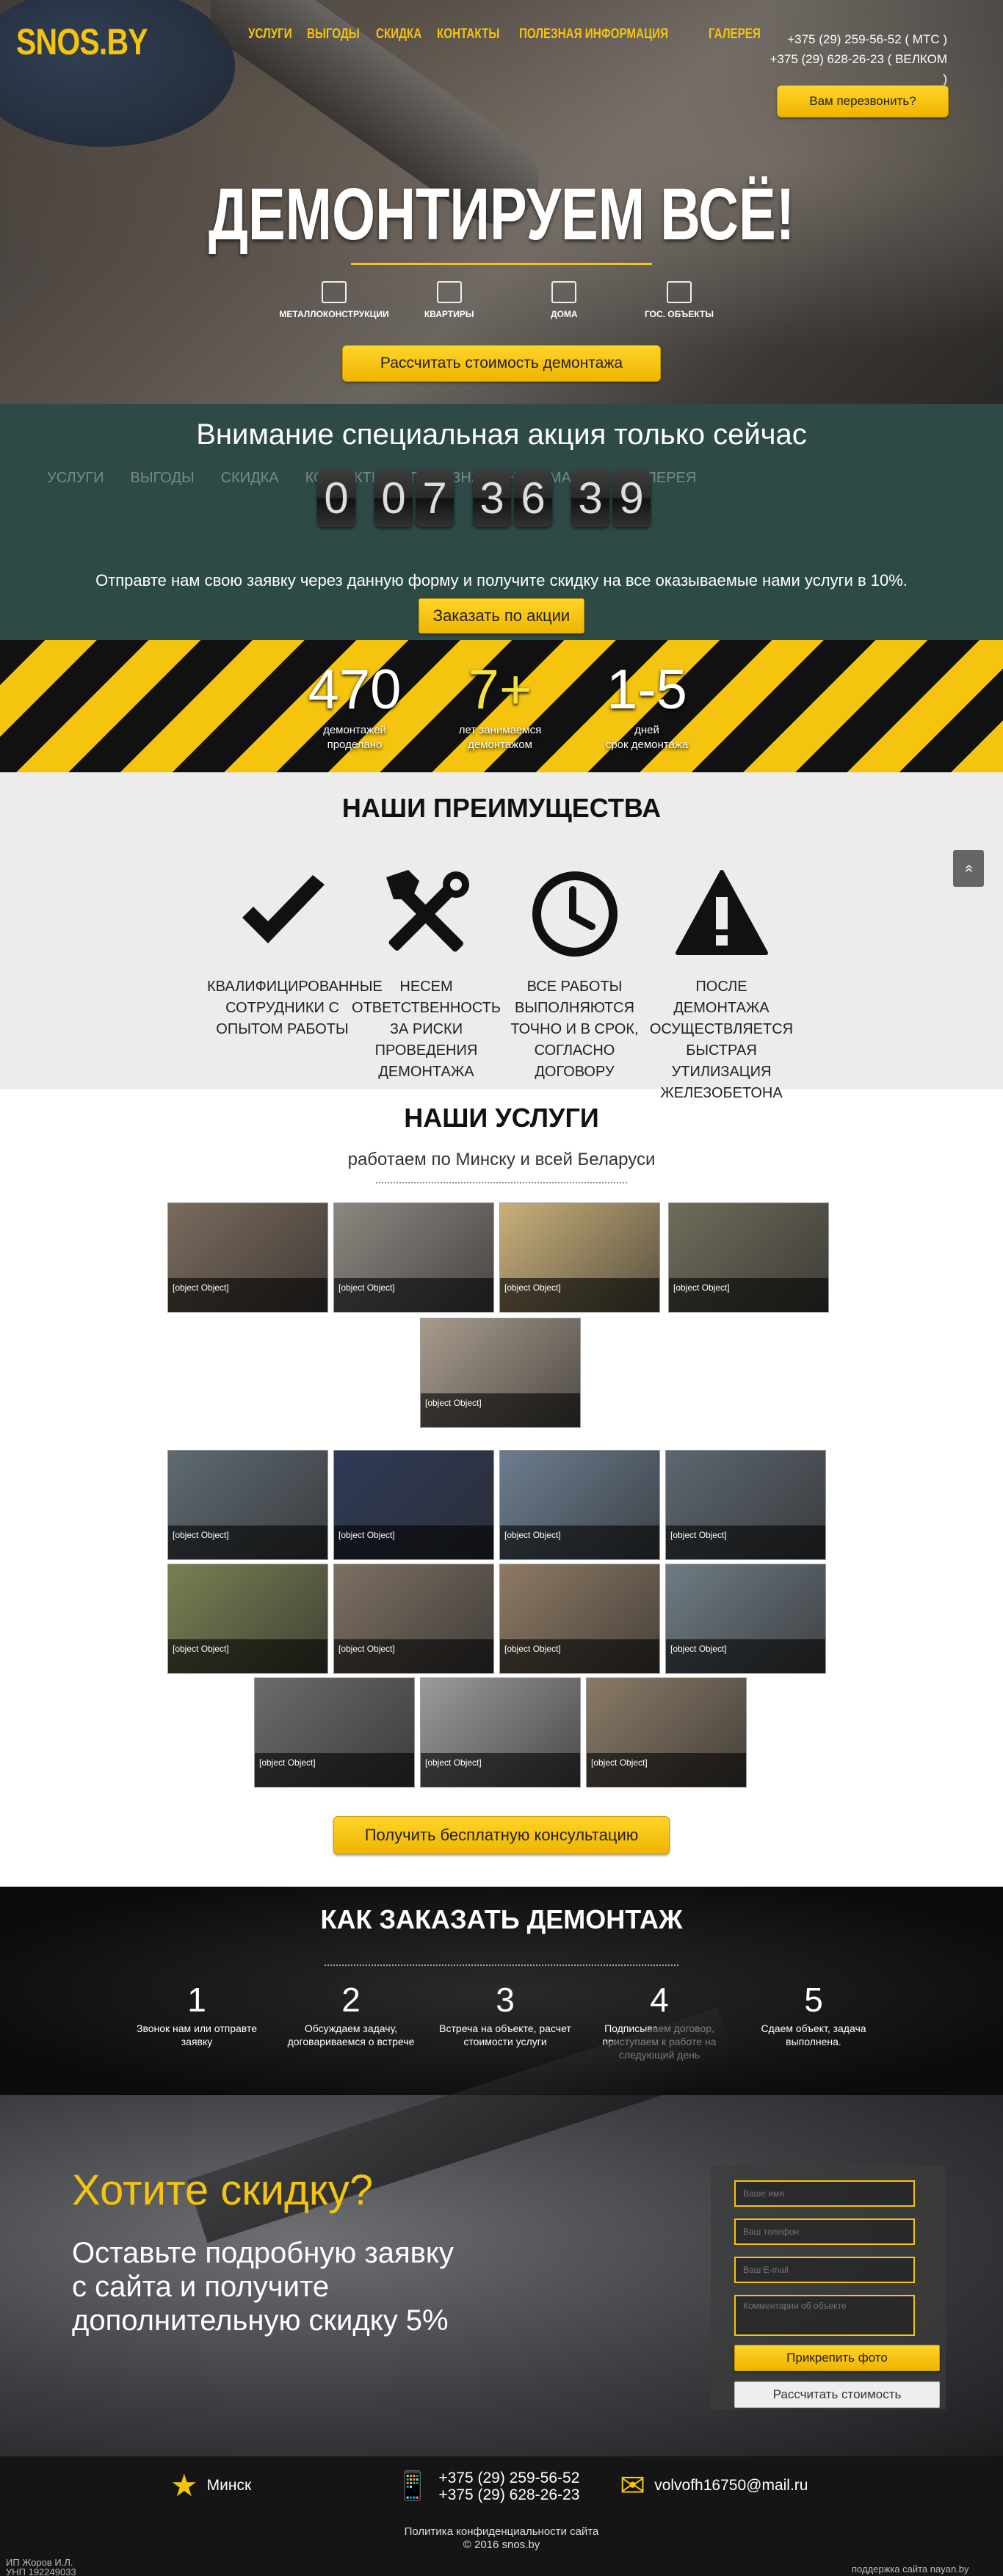  What do you see at coordinates (270, 34) in the screenshot?
I see `nav-item: УСЛУГИ` at bounding box center [270, 34].